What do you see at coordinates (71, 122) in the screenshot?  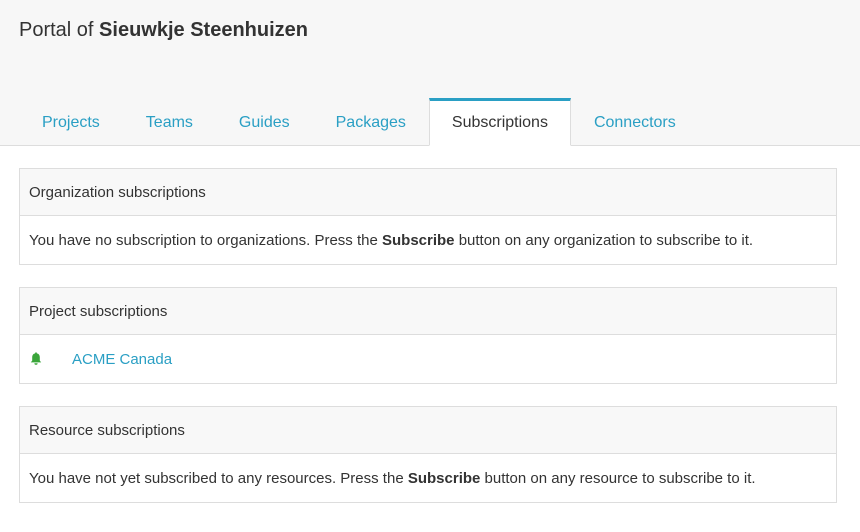 I see `tab-projects: Projects` at bounding box center [71, 122].